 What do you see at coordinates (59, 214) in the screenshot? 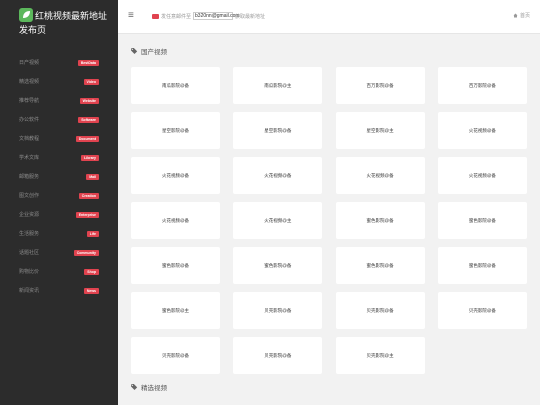
I see `sidebar-item: 企业资源 Enterprise` at bounding box center [59, 214].